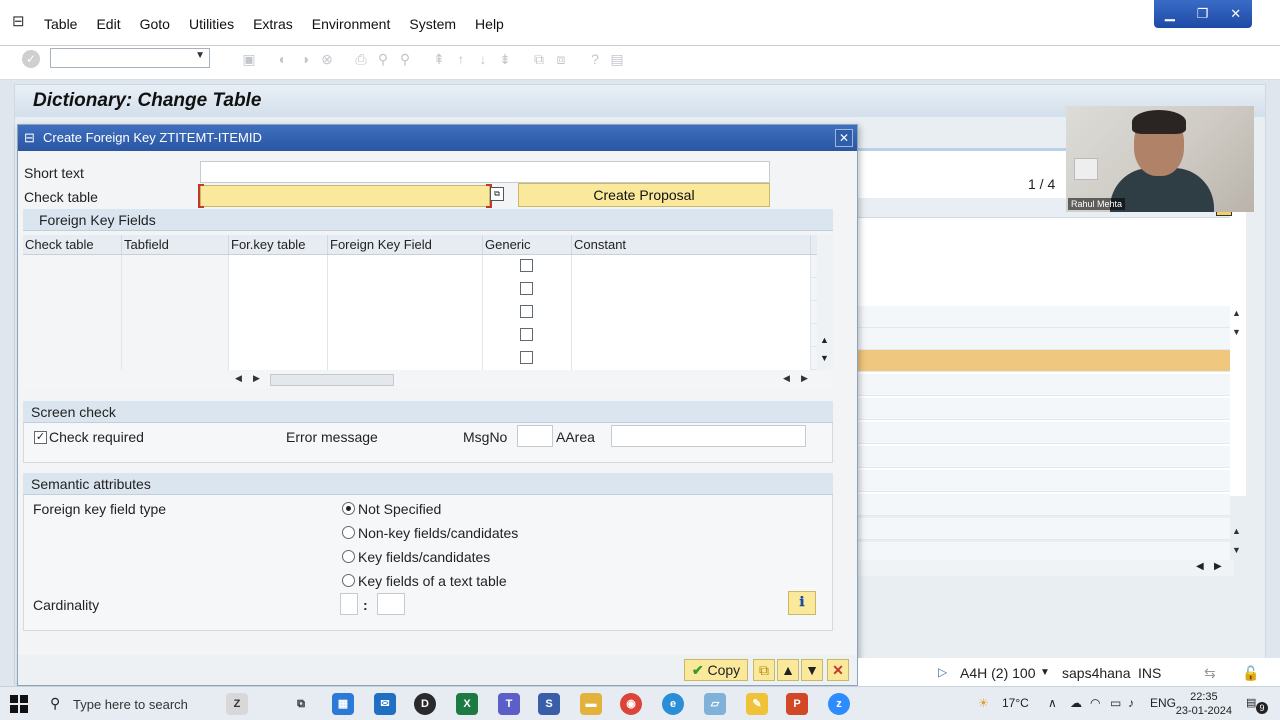 Image resolution: width=1280 pixels, height=720 pixels. Describe the element at coordinates (825, 302) in the screenshot. I see `table-vertical-scrollbar: ▲ ▼` at that location.